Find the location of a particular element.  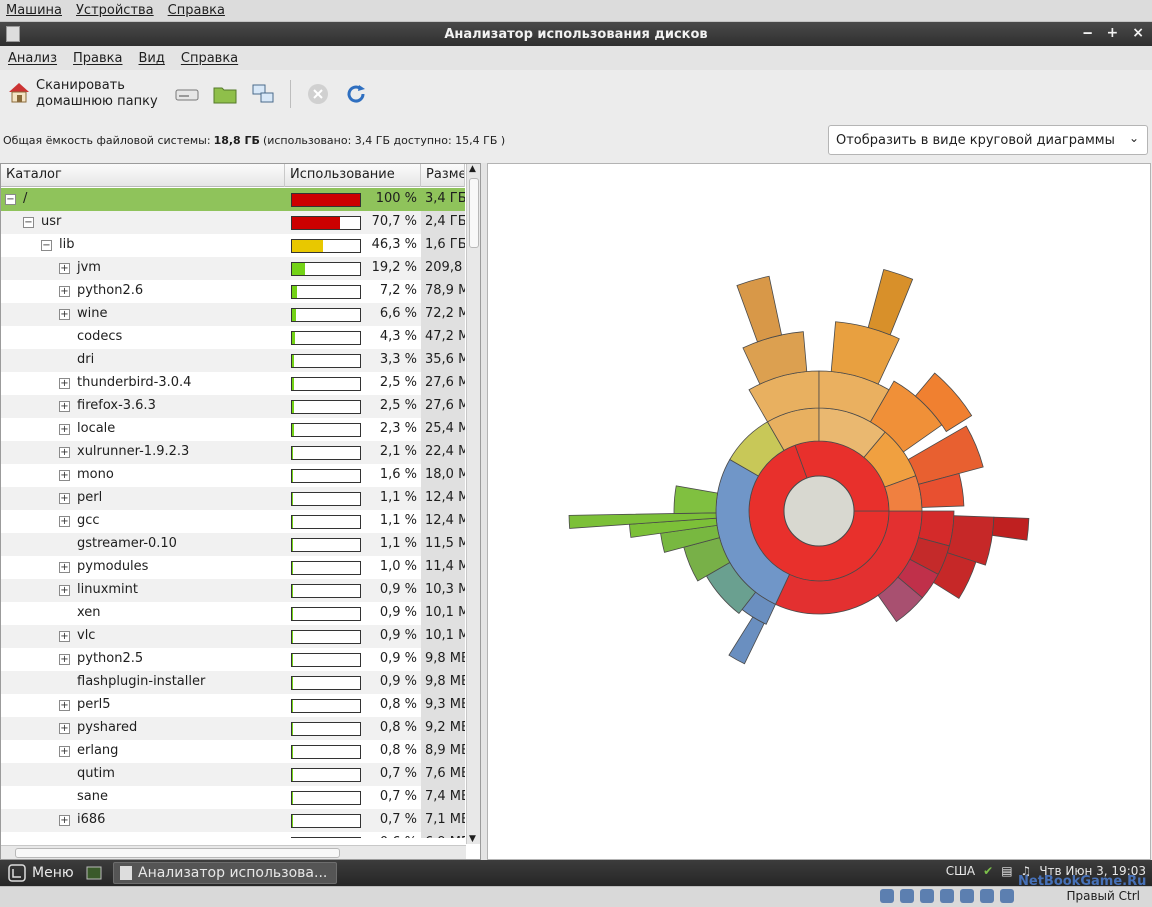

vbox-menu-help: Справка is located at coordinates (196, 10).